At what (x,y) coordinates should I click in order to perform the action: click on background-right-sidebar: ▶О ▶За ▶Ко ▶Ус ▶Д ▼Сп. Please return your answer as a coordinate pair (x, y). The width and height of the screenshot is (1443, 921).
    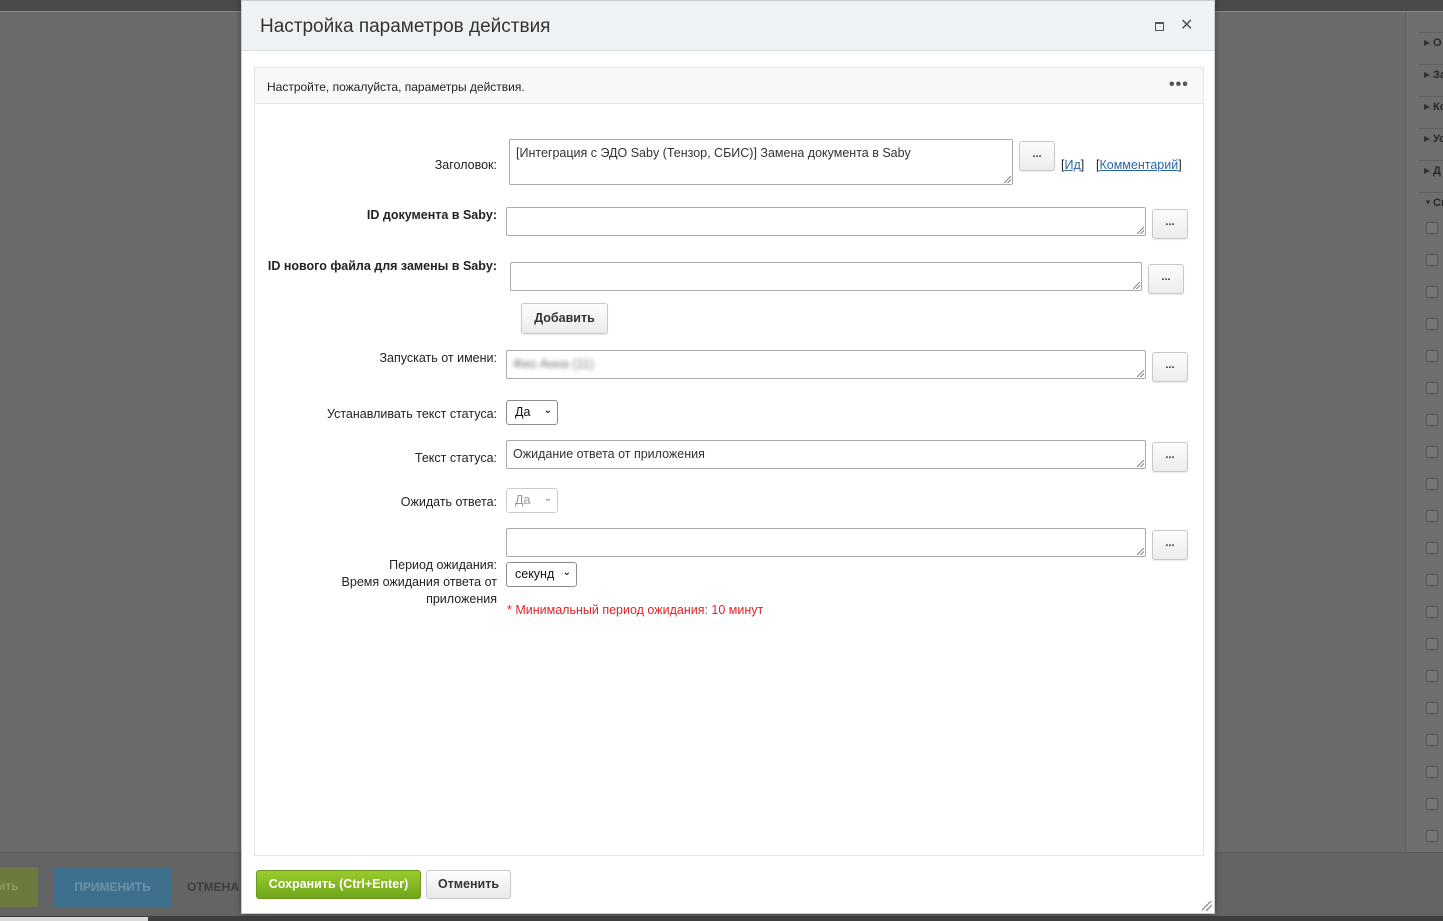
    Looking at the image, I should click on (1424, 432).